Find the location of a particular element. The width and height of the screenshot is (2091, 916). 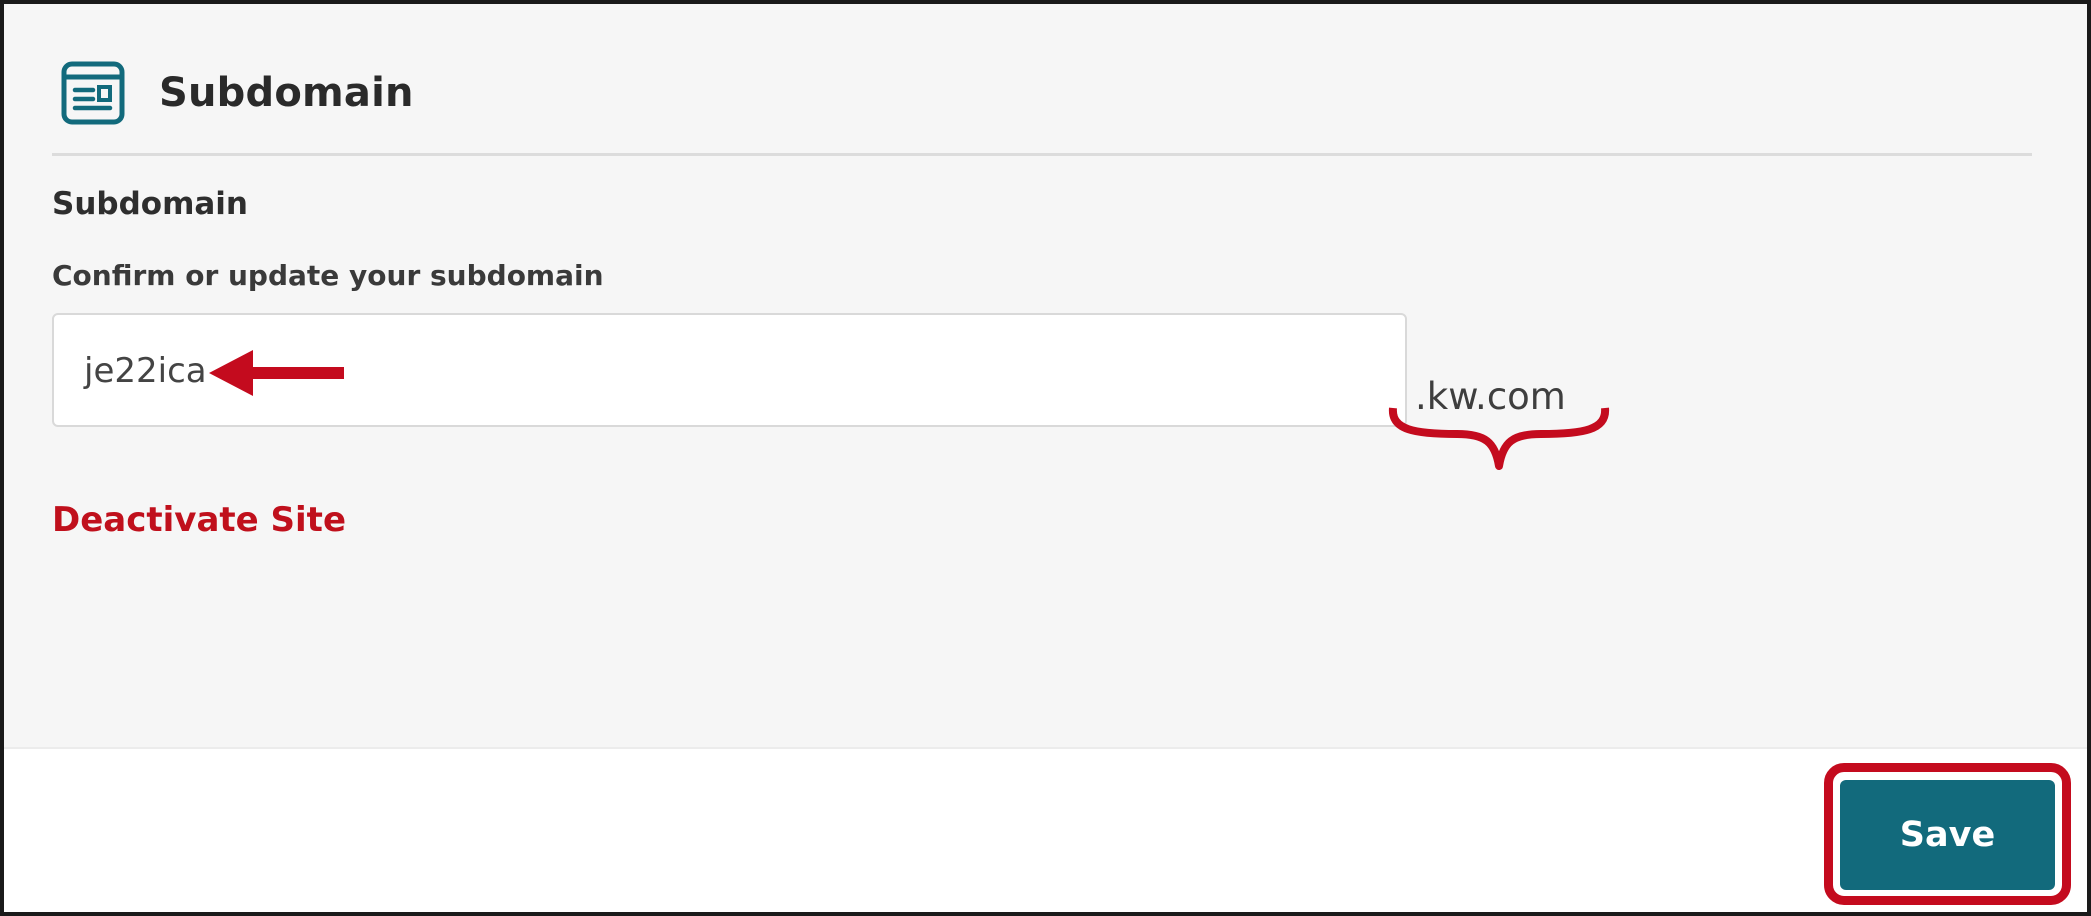

section-header: Subdomain is located at coordinates (237, 93).